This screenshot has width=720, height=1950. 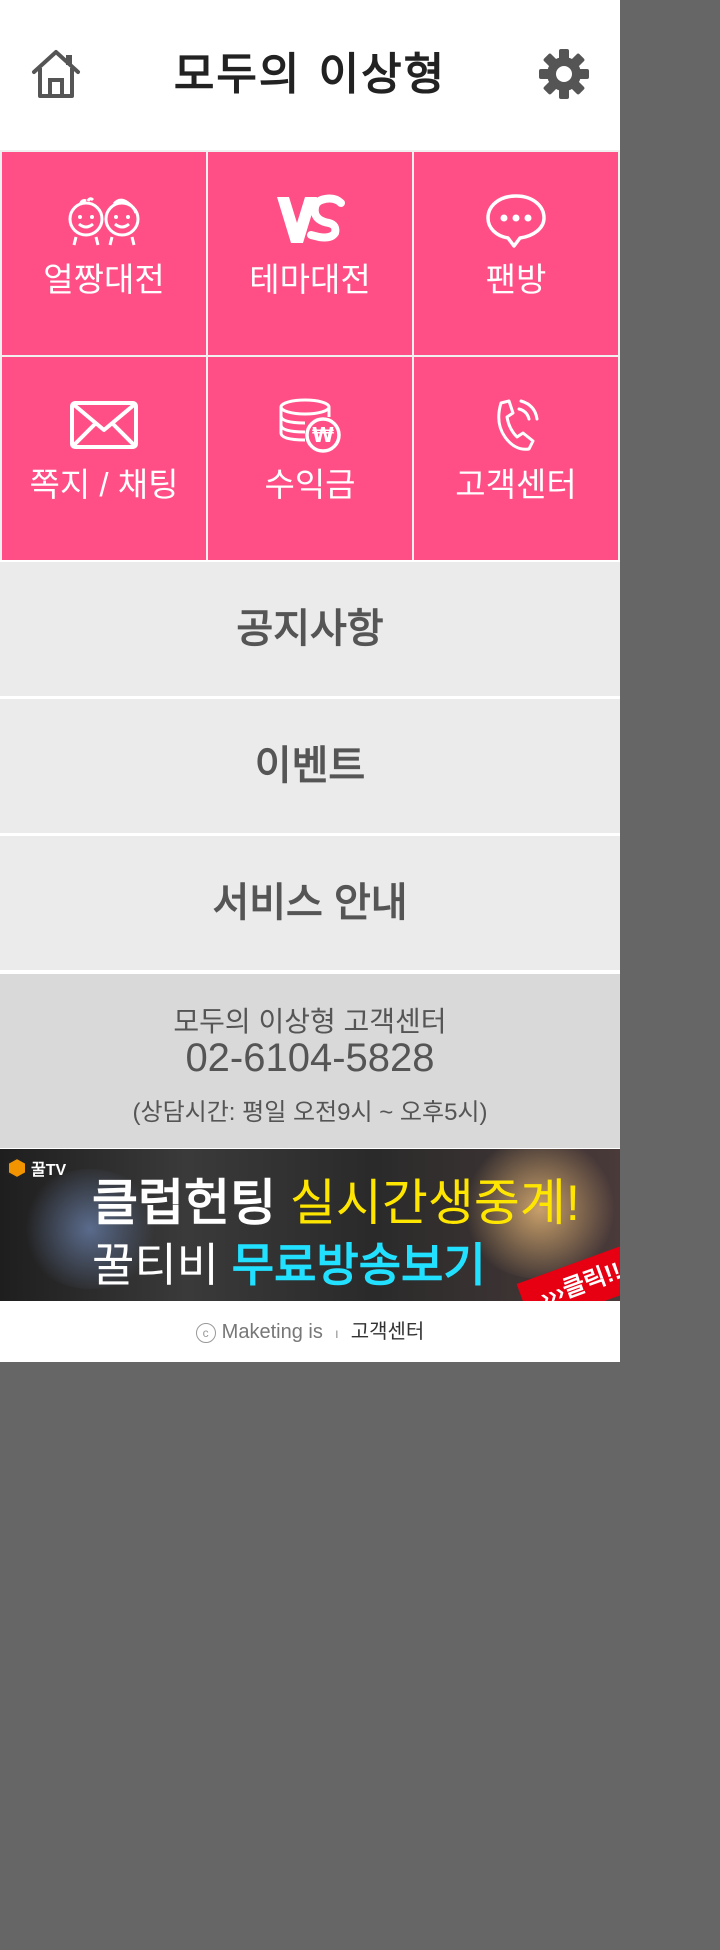 What do you see at coordinates (310, 1021) in the screenshot?
I see `support-title: 모두의 이상형 고객센터` at bounding box center [310, 1021].